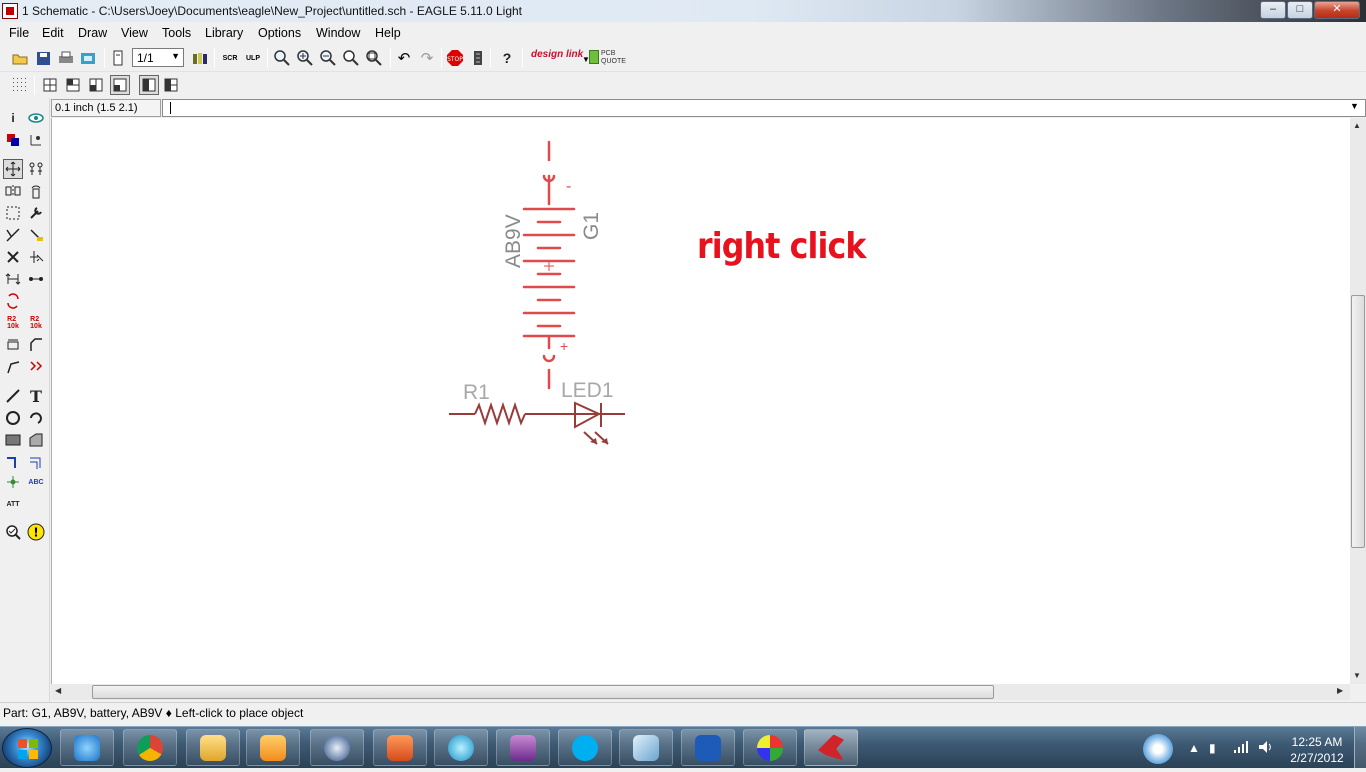 This screenshot has width=1366, height=772. What do you see at coordinates (404, 58) in the screenshot?
I see `undo-icon: ↶` at bounding box center [404, 58].